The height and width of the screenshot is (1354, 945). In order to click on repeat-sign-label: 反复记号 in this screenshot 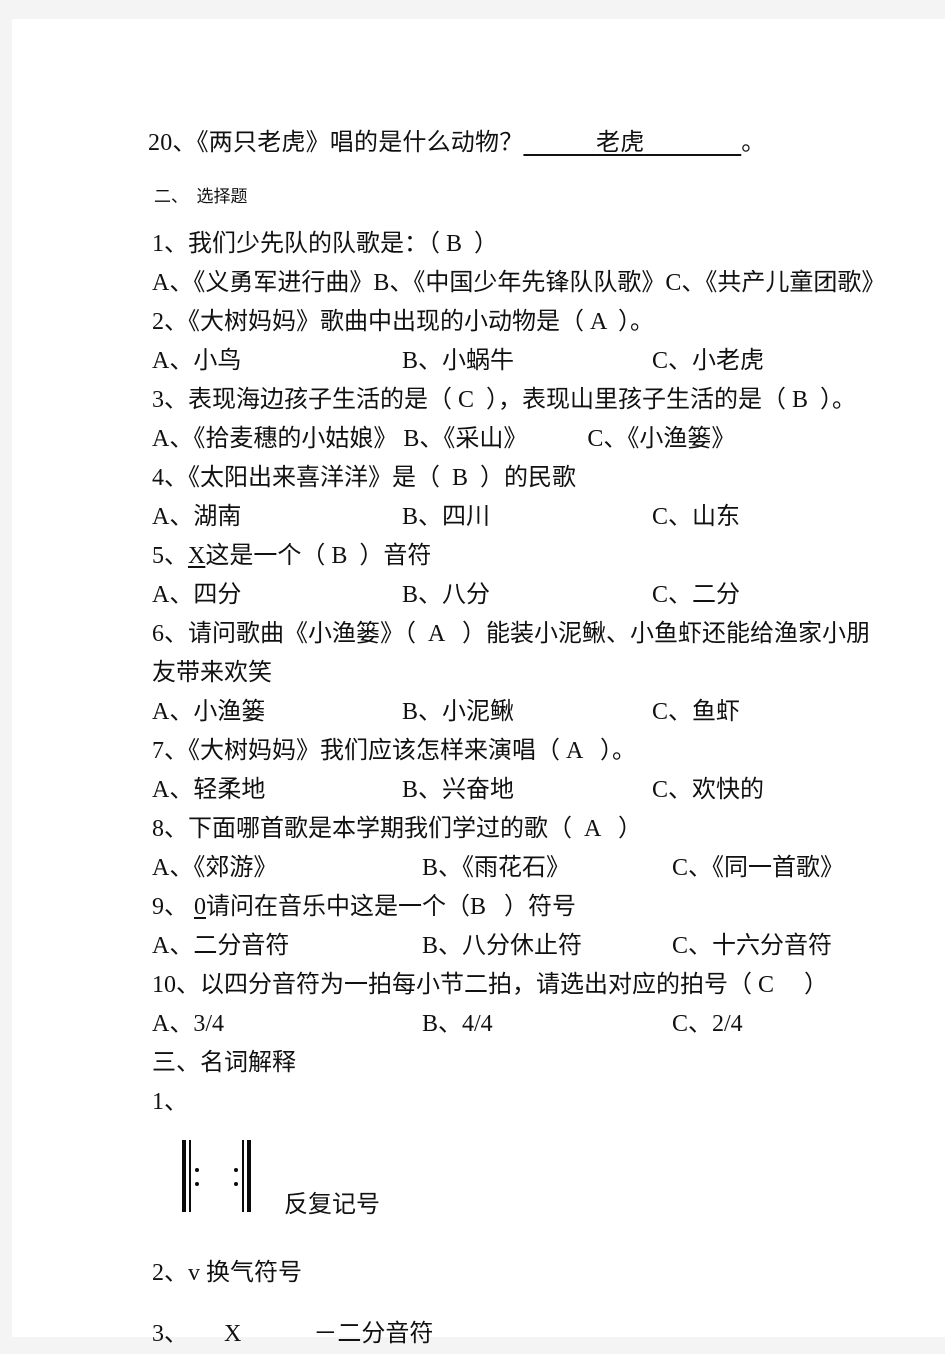, I will do `click(332, 1205)`.